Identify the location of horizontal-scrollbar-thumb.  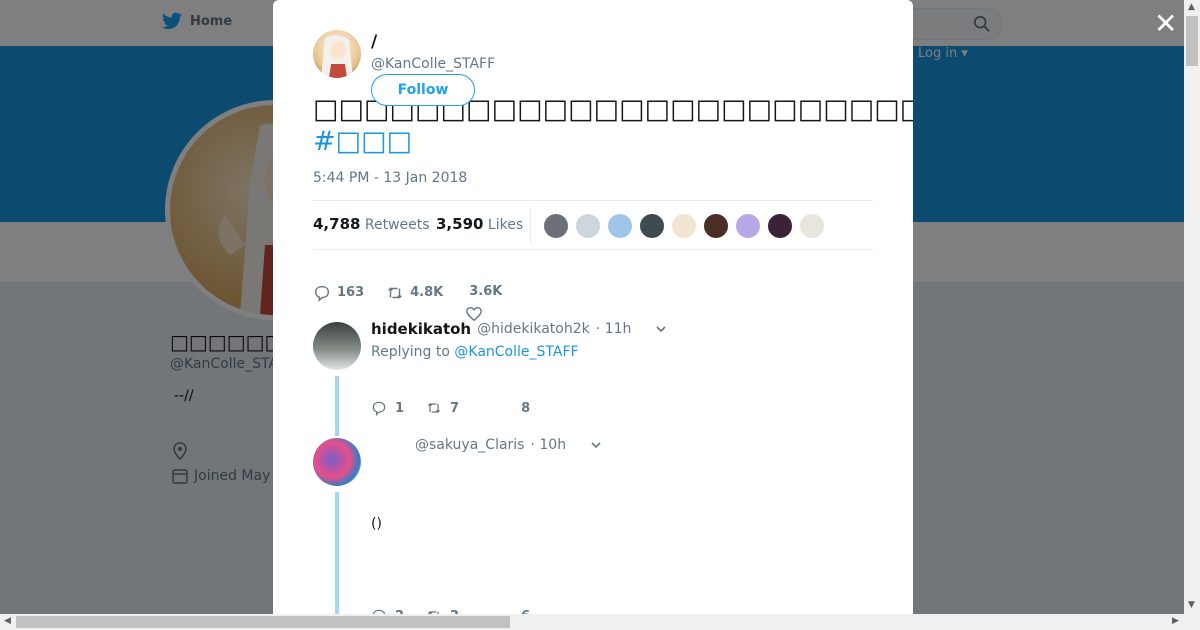
(263, 622).